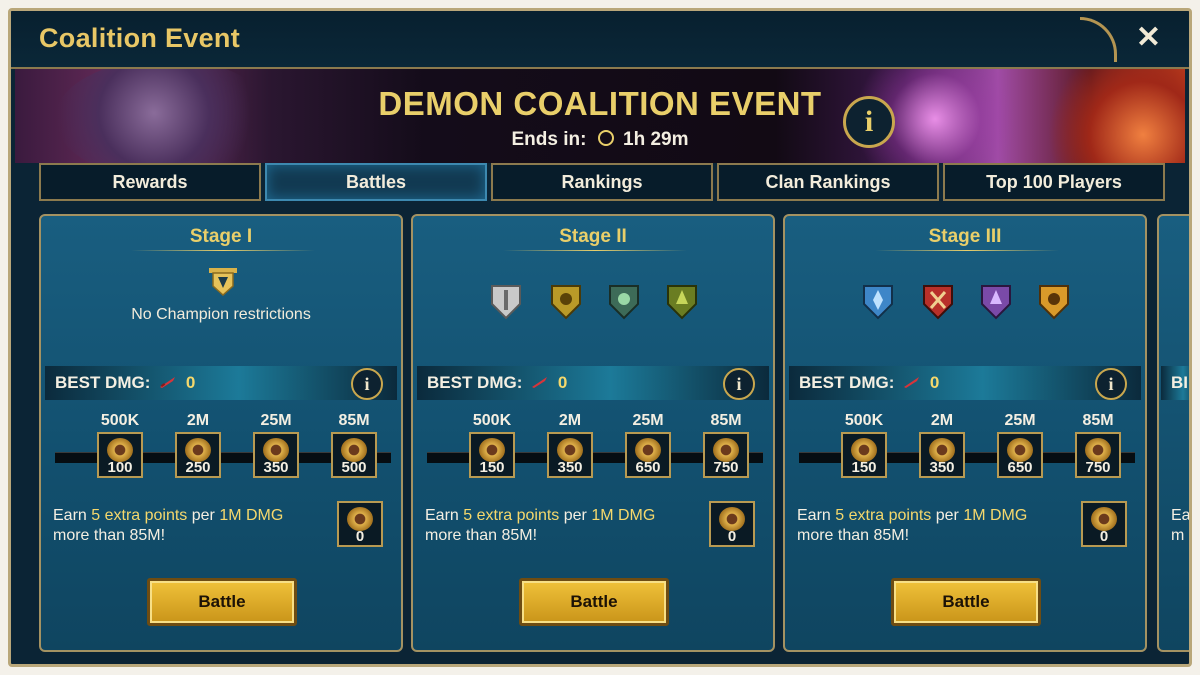 The width and height of the screenshot is (1200, 675). What do you see at coordinates (828, 182) in the screenshot?
I see `tab-clan-rankings: Clan Rankings` at bounding box center [828, 182].